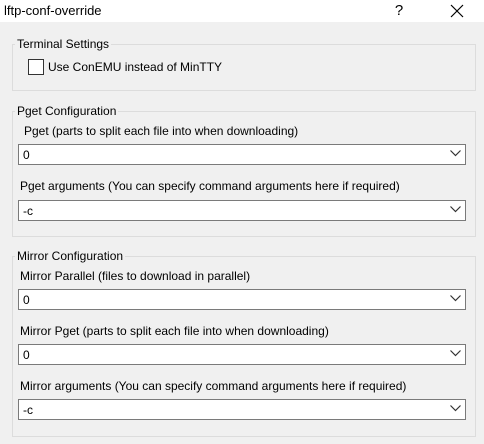 This screenshot has height=444, width=484. Describe the element at coordinates (53, 10) in the screenshot. I see `window-title: lftp-conf-override` at that location.